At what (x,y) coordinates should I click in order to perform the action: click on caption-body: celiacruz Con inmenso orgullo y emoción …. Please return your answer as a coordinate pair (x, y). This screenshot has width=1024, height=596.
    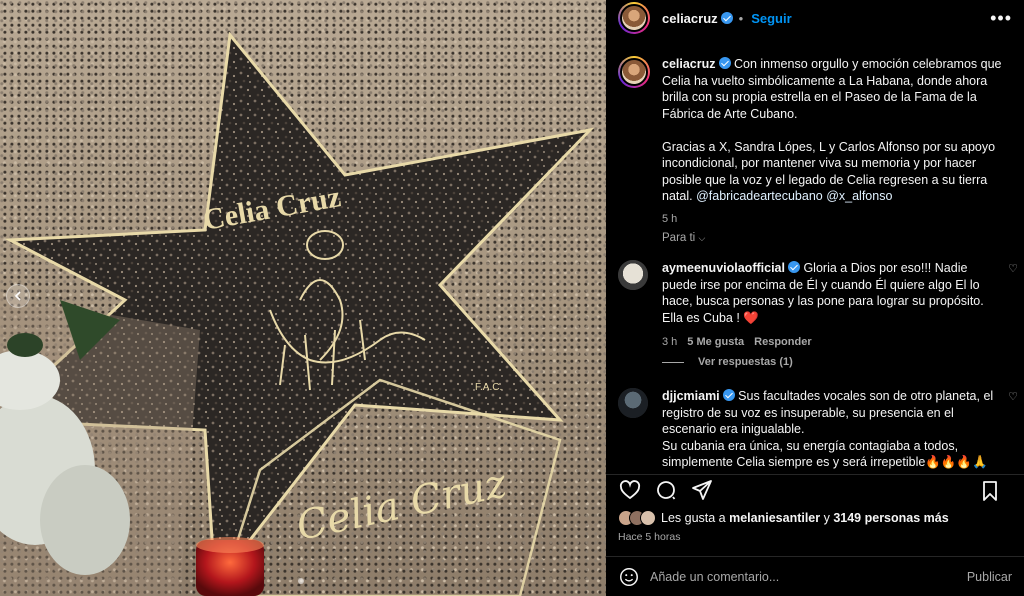
    Looking at the image, I should click on (832, 130).